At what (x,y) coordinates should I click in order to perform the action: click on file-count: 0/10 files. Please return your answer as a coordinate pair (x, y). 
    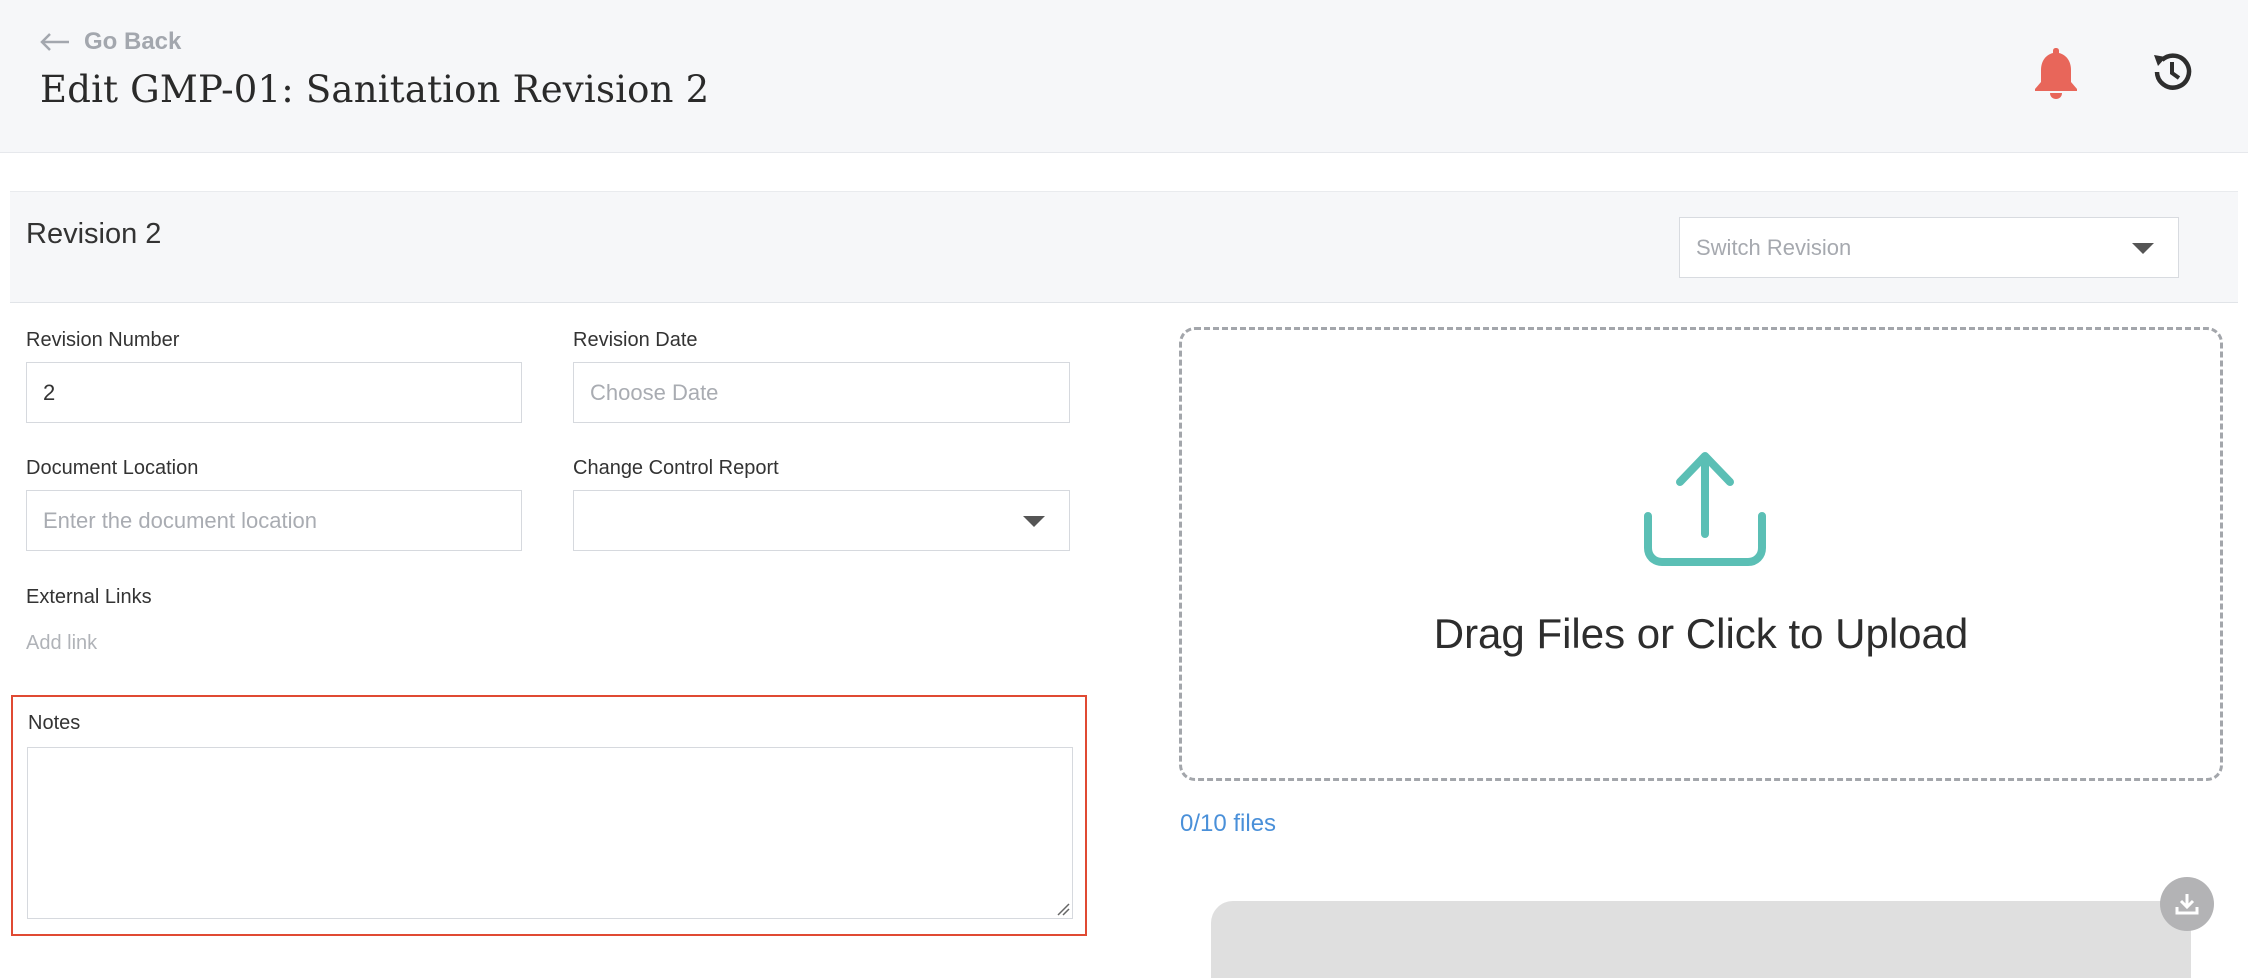
    Looking at the image, I should click on (1228, 823).